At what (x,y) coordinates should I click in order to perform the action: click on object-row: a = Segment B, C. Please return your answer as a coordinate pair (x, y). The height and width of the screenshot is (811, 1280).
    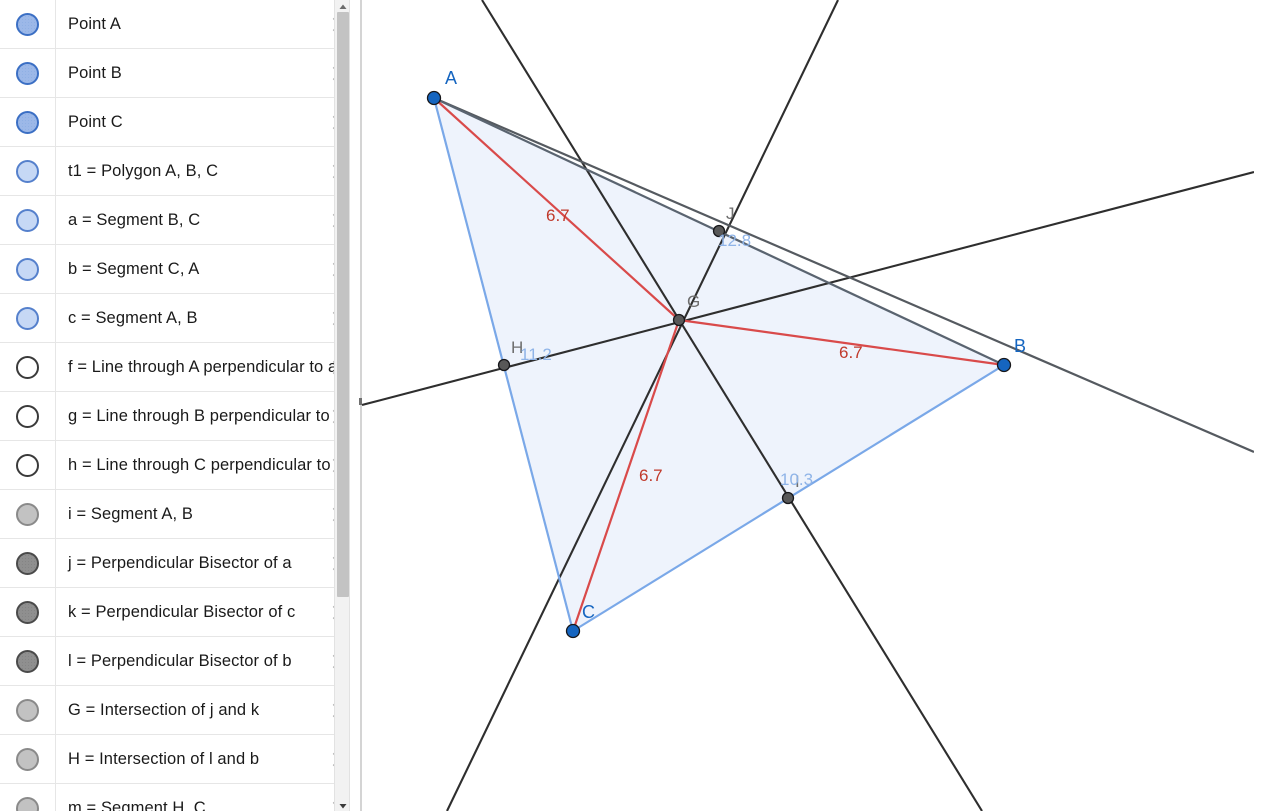
    Looking at the image, I should click on (181, 220).